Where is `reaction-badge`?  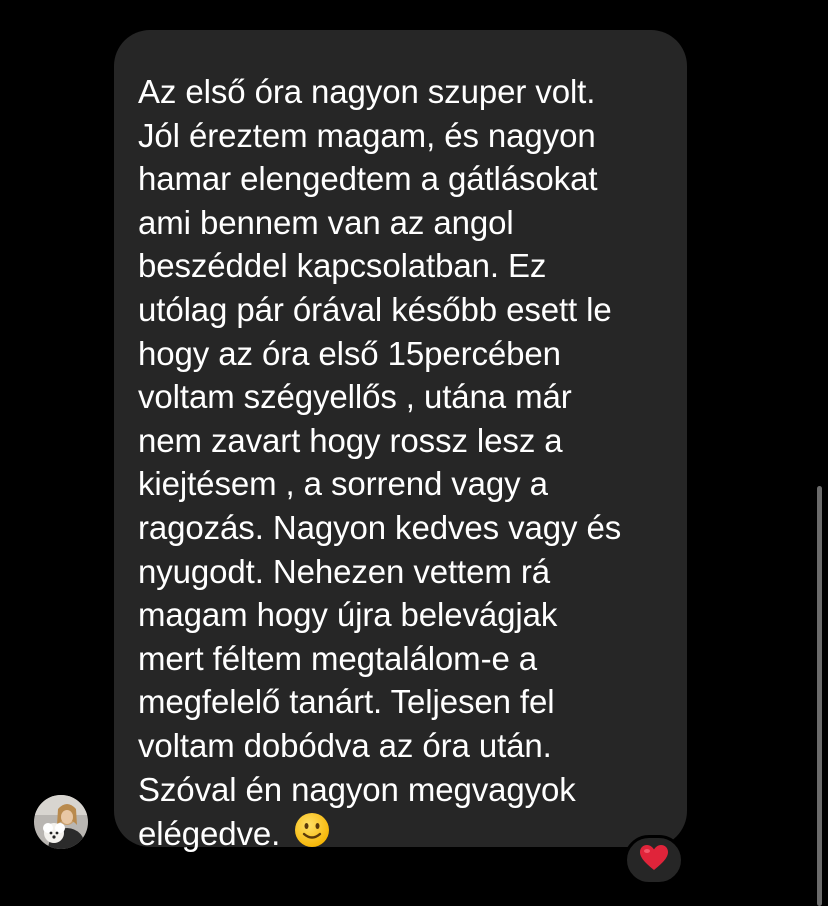
reaction-badge is located at coordinates (654, 860).